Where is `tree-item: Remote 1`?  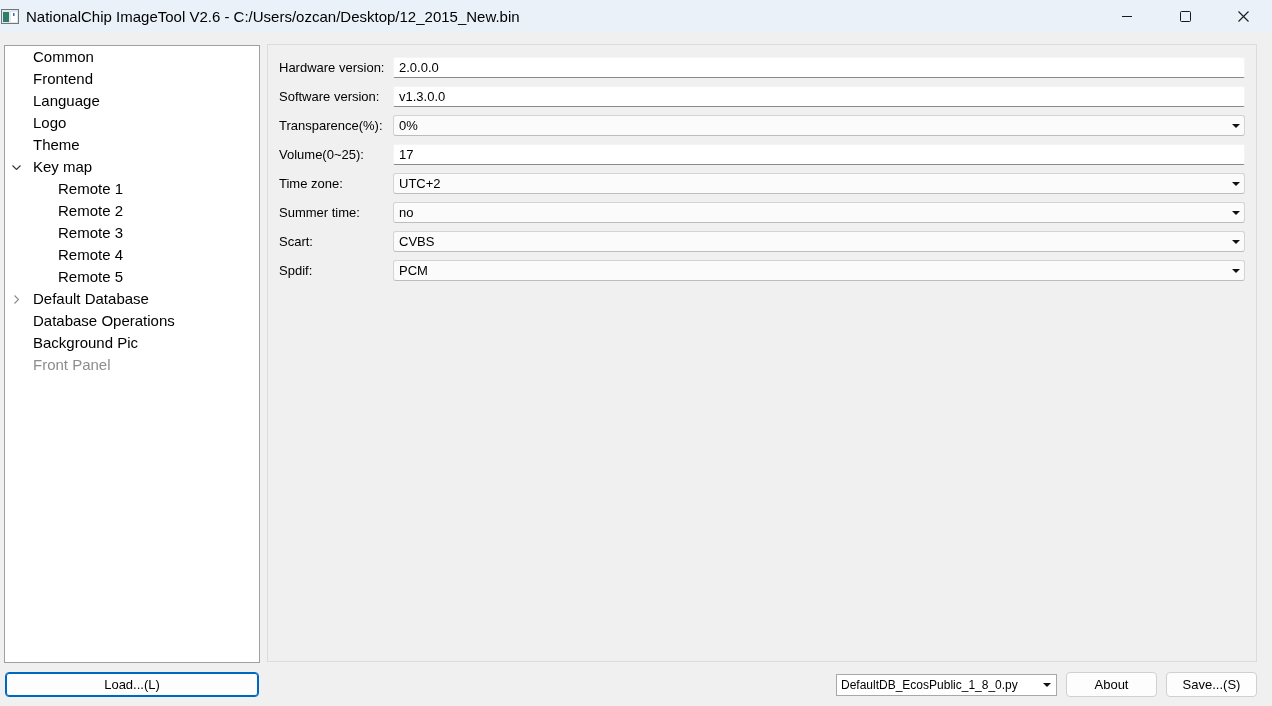 tree-item: Remote 1 is located at coordinates (91, 189).